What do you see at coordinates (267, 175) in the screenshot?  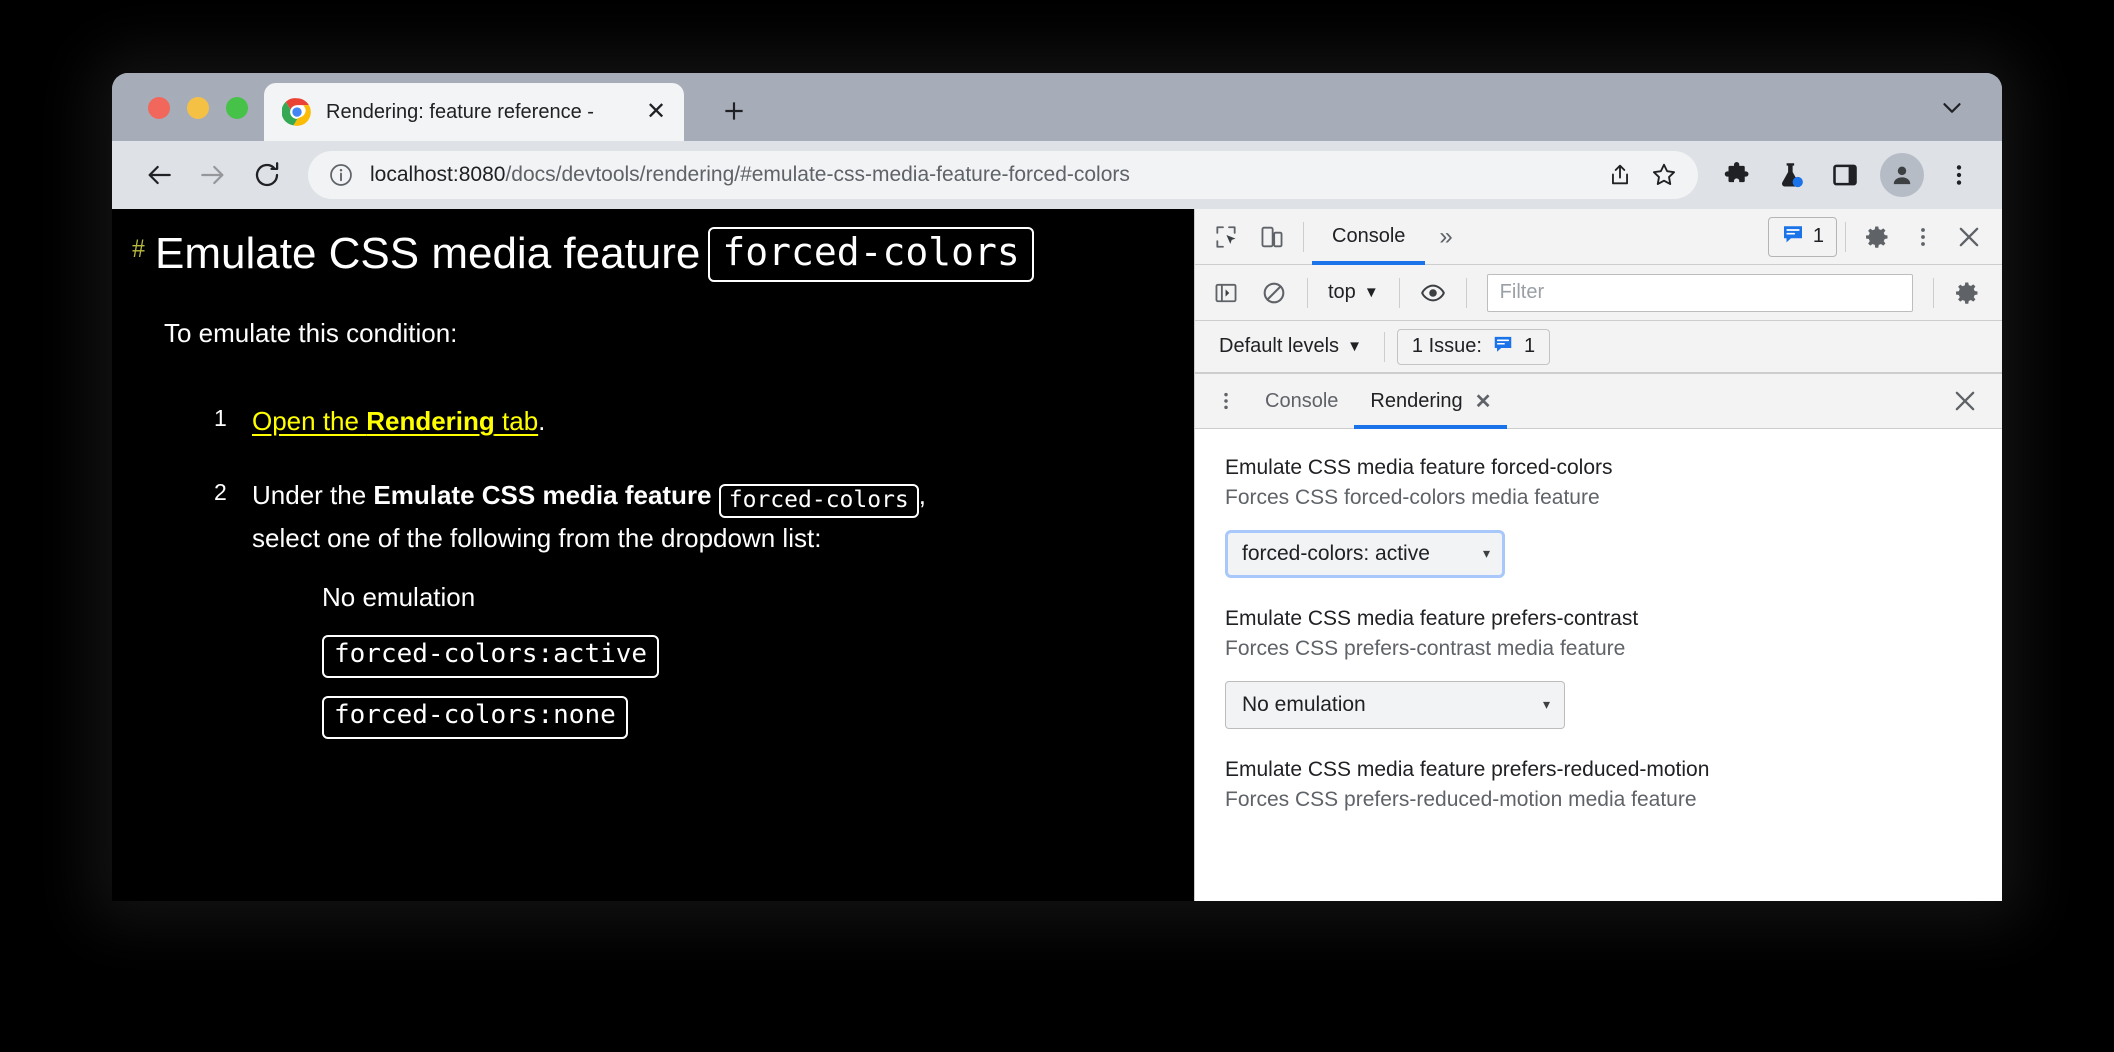 I see `reload-button` at bounding box center [267, 175].